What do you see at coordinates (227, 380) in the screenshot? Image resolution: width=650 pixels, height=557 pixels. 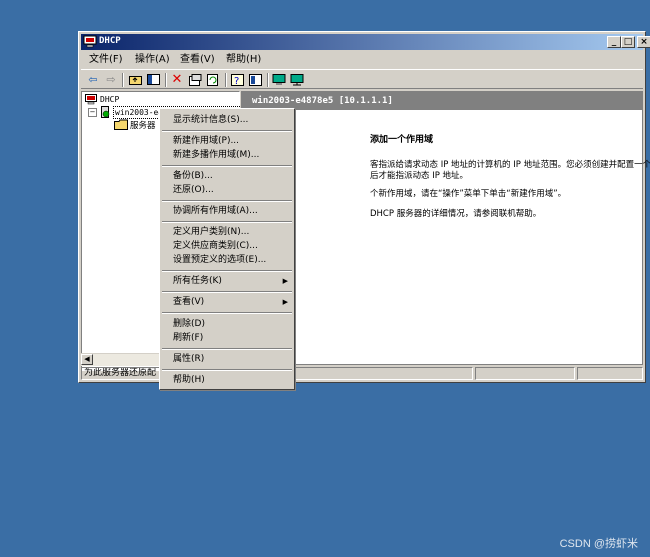 I see `menu-item-help: 帮助(H)` at bounding box center [227, 380].